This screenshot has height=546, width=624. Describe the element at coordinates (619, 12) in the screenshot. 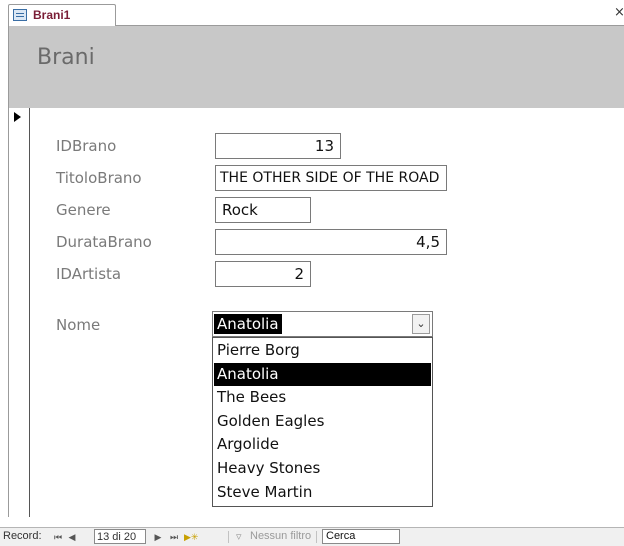

I see `close-icon: ×` at that location.